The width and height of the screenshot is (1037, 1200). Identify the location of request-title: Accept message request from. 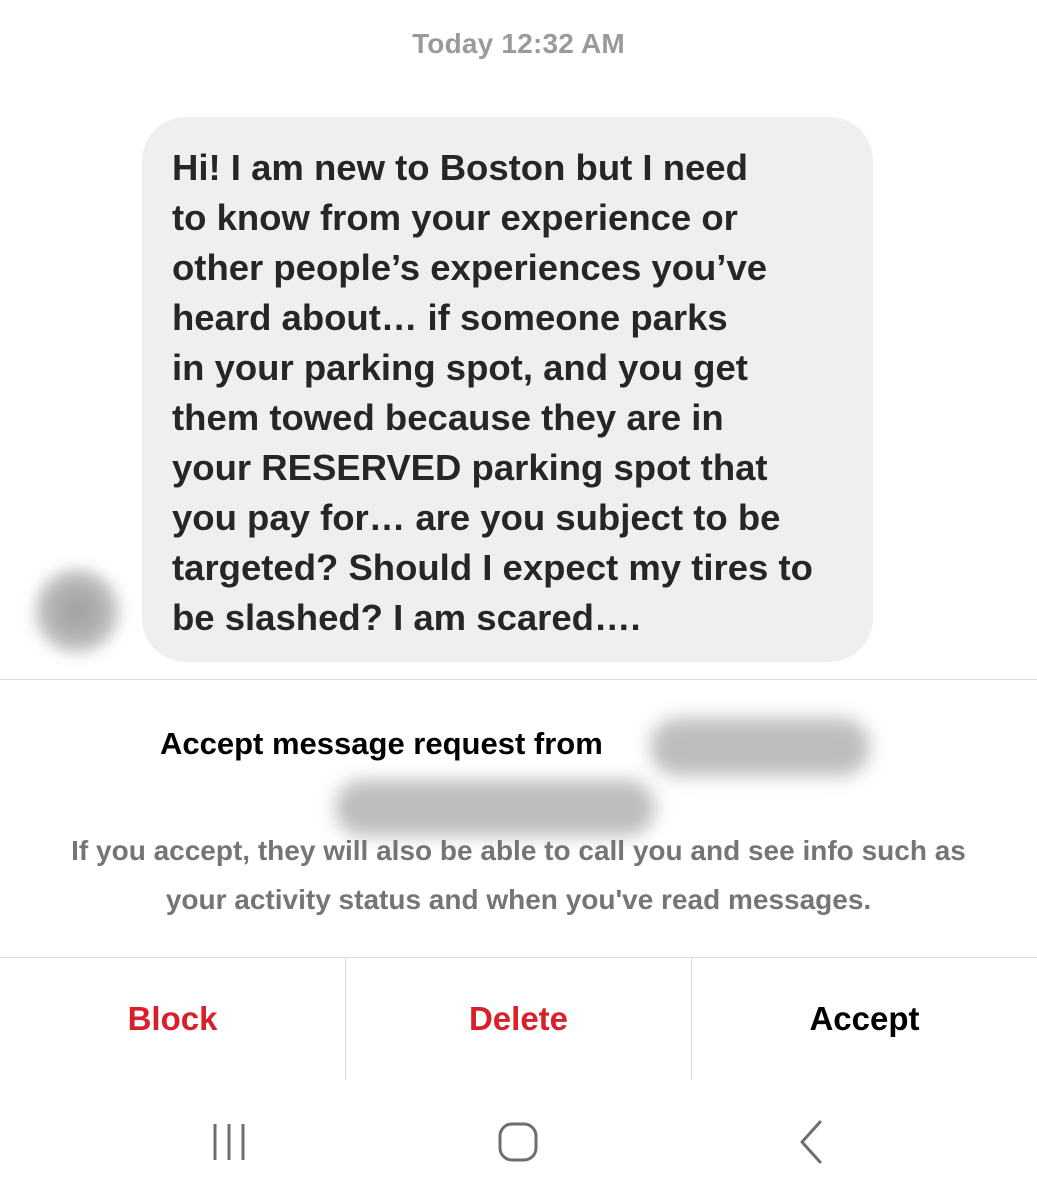
(381, 743).